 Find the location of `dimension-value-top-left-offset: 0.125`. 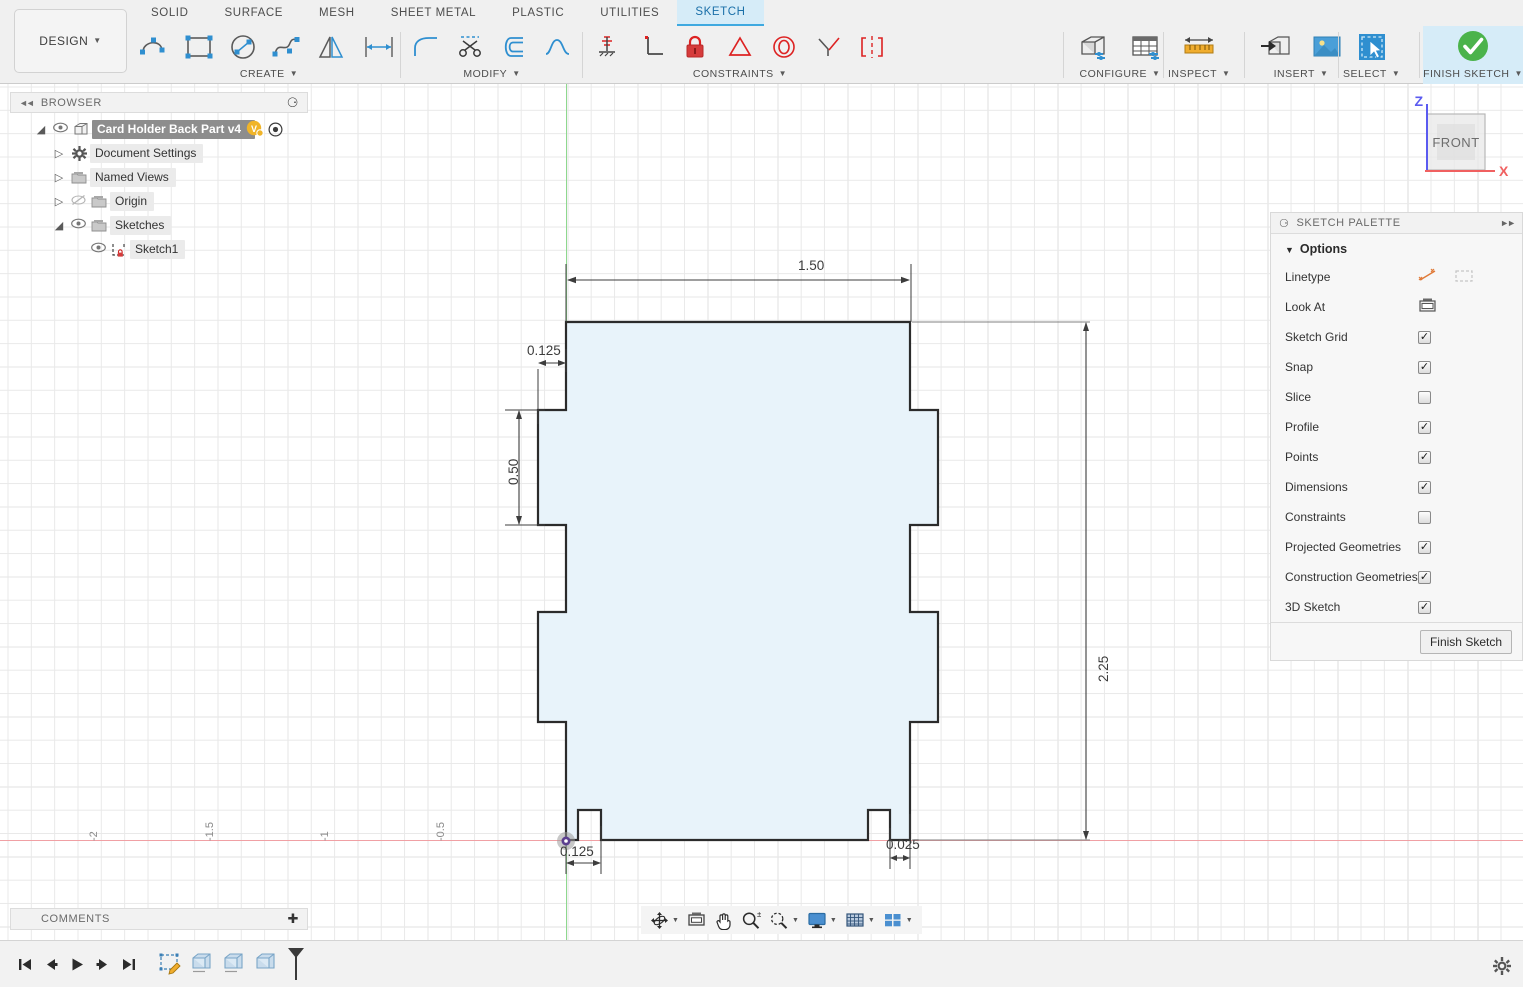

dimension-value-top-left-offset: 0.125 is located at coordinates (544, 350).